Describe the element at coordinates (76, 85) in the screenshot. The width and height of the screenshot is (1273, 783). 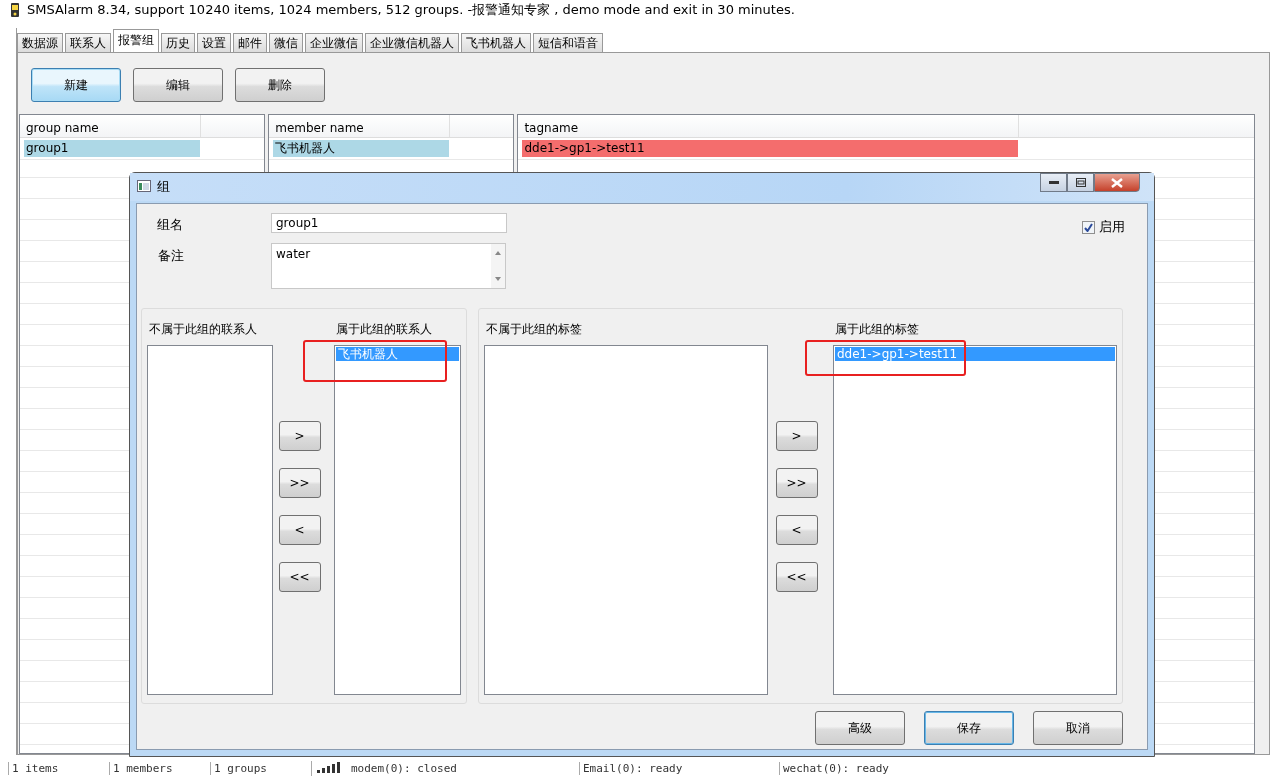
I see `toolbar-button: 新建` at that location.